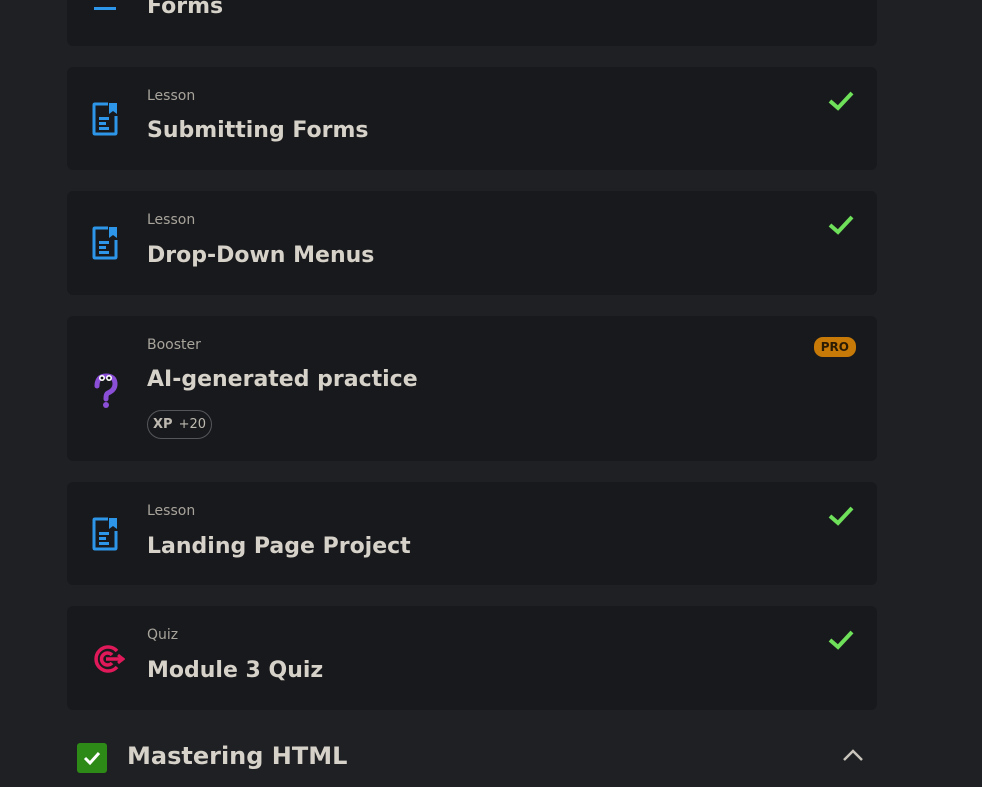 The image size is (982, 787). What do you see at coordinates (472, 658) in the screenshot?
I see `quiz-card: Quiz Module 3 Quiz` at bounding box center [472, 658].